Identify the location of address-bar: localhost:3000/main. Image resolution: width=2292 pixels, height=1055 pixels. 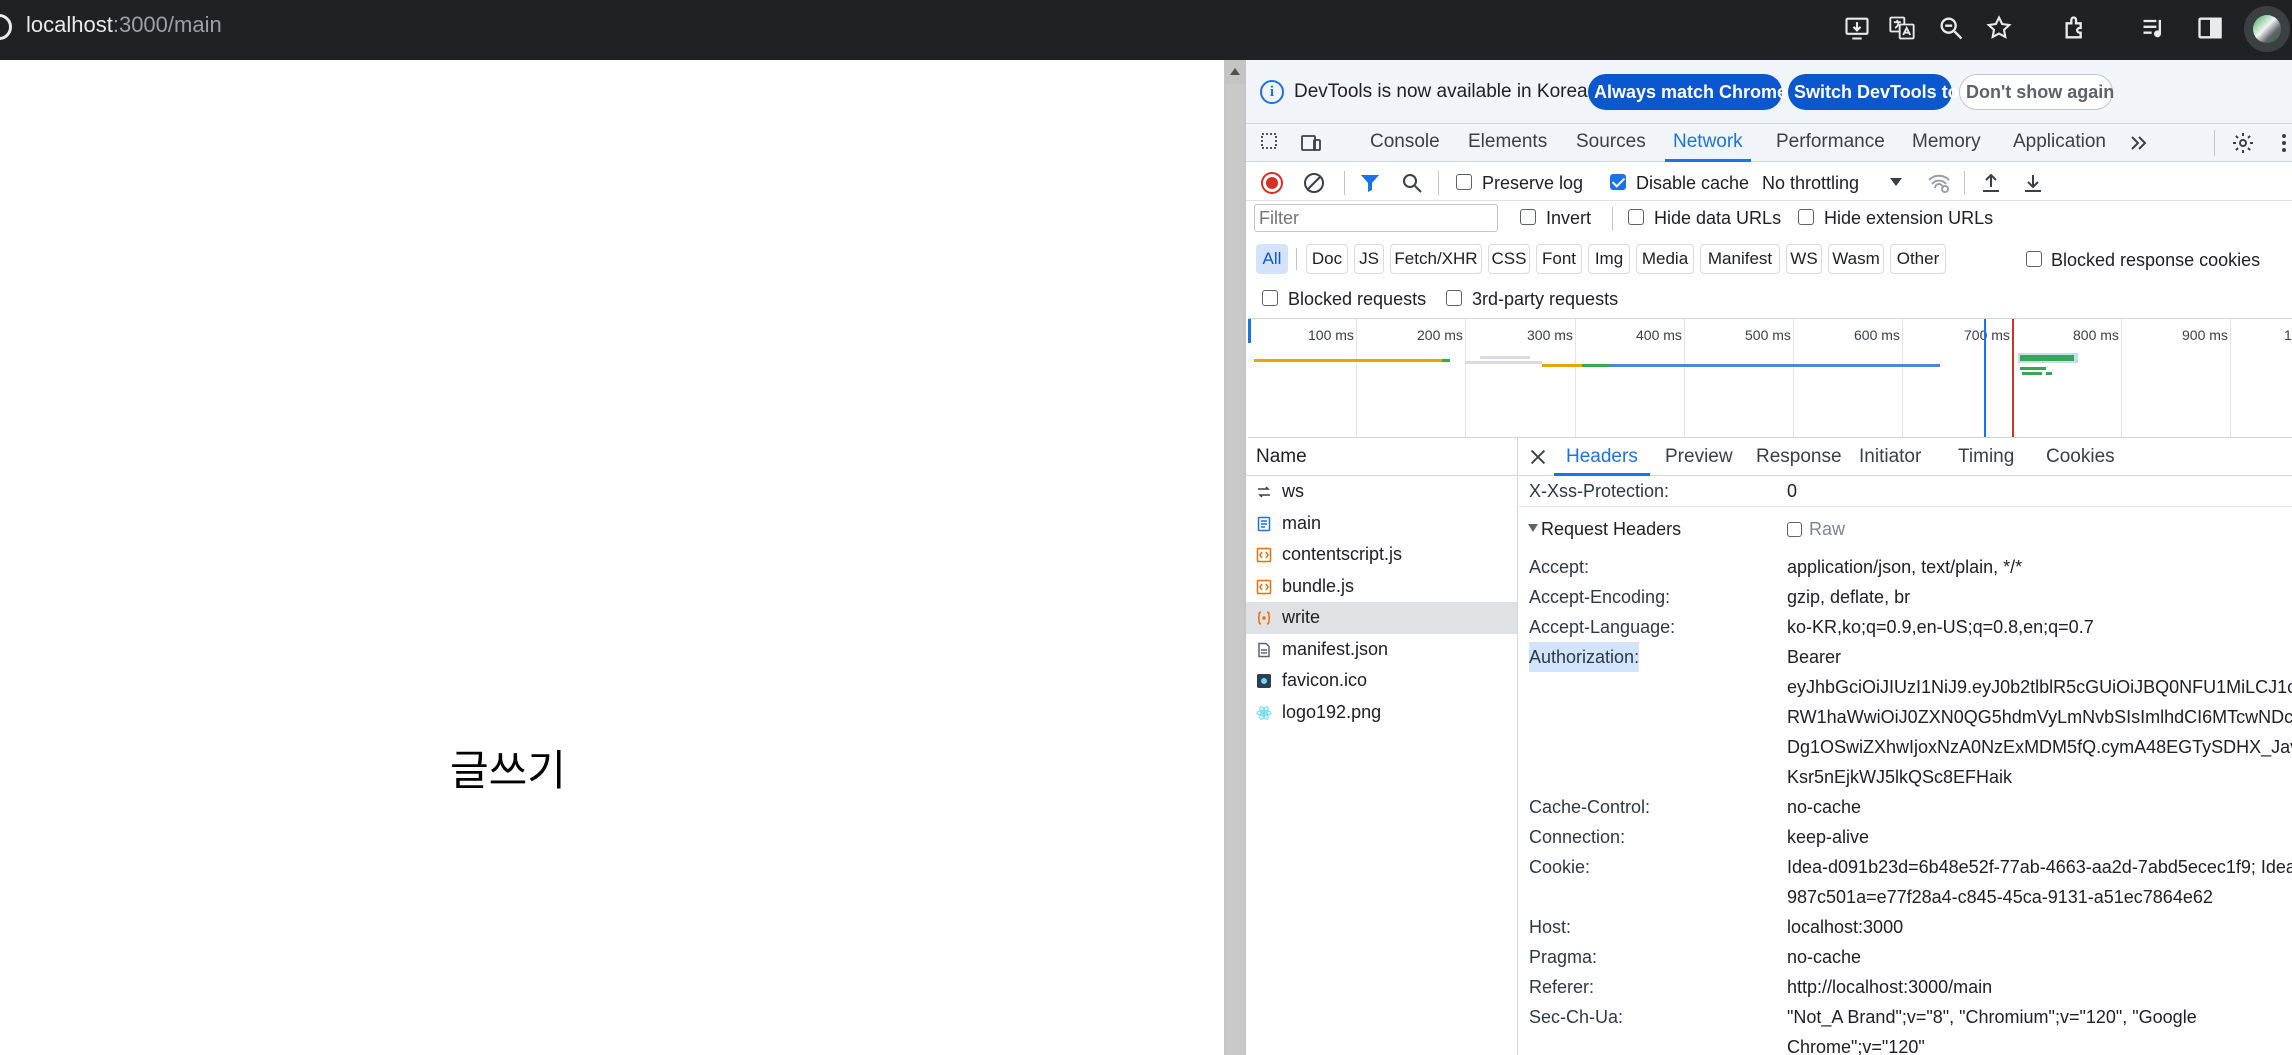
(124, 25).